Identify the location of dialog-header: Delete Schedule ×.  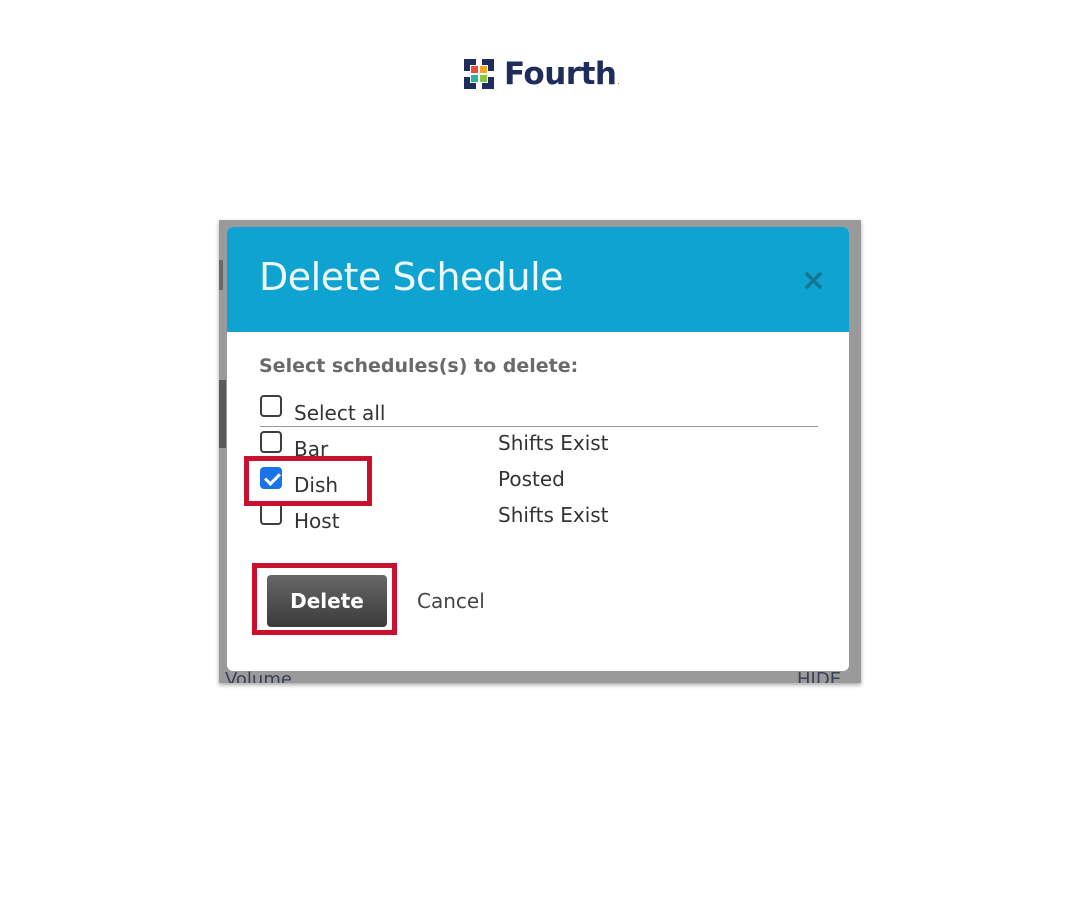
(538, 279).